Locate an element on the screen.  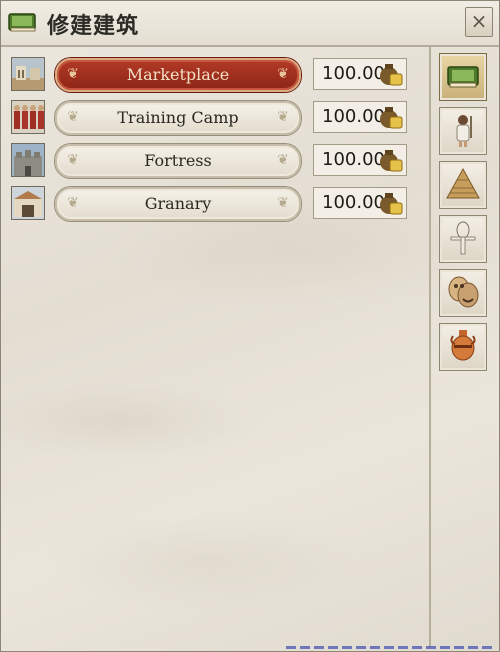
amphora-icon is located at coordinates (463, 345).